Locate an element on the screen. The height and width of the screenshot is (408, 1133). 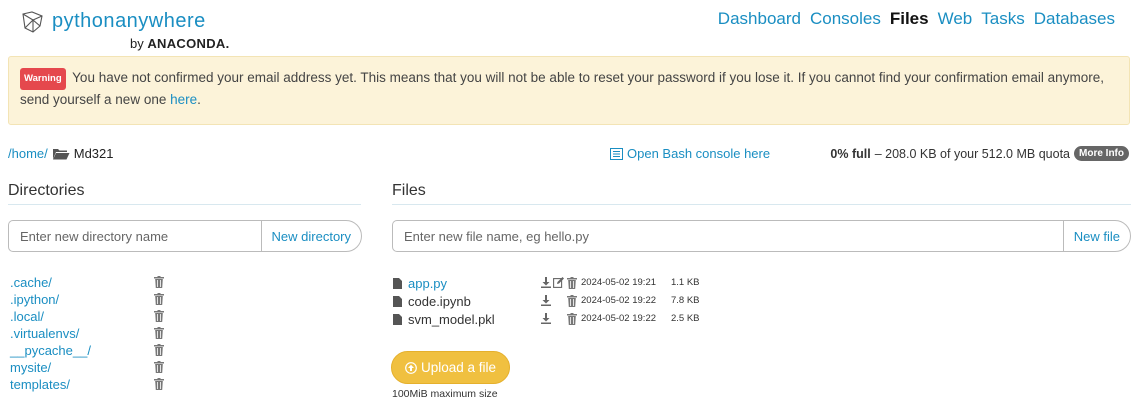
nav-dashboard: Dashboard is located at coordinates (759, 19).